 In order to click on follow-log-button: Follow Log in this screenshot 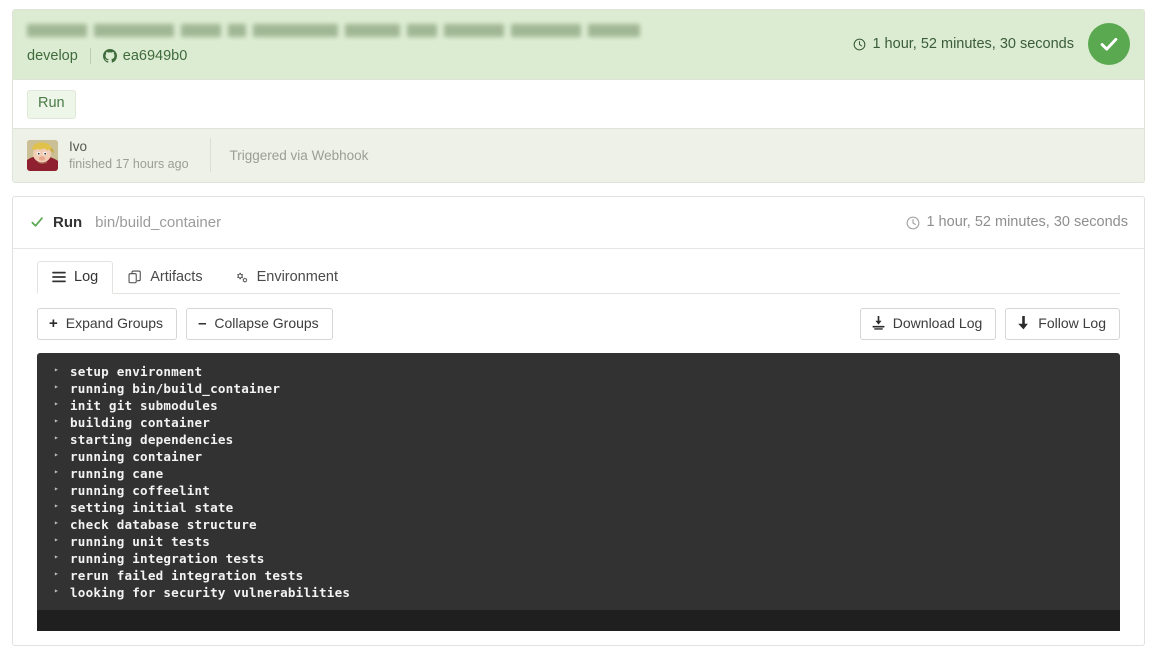, I will do `click(1062, 323)`.